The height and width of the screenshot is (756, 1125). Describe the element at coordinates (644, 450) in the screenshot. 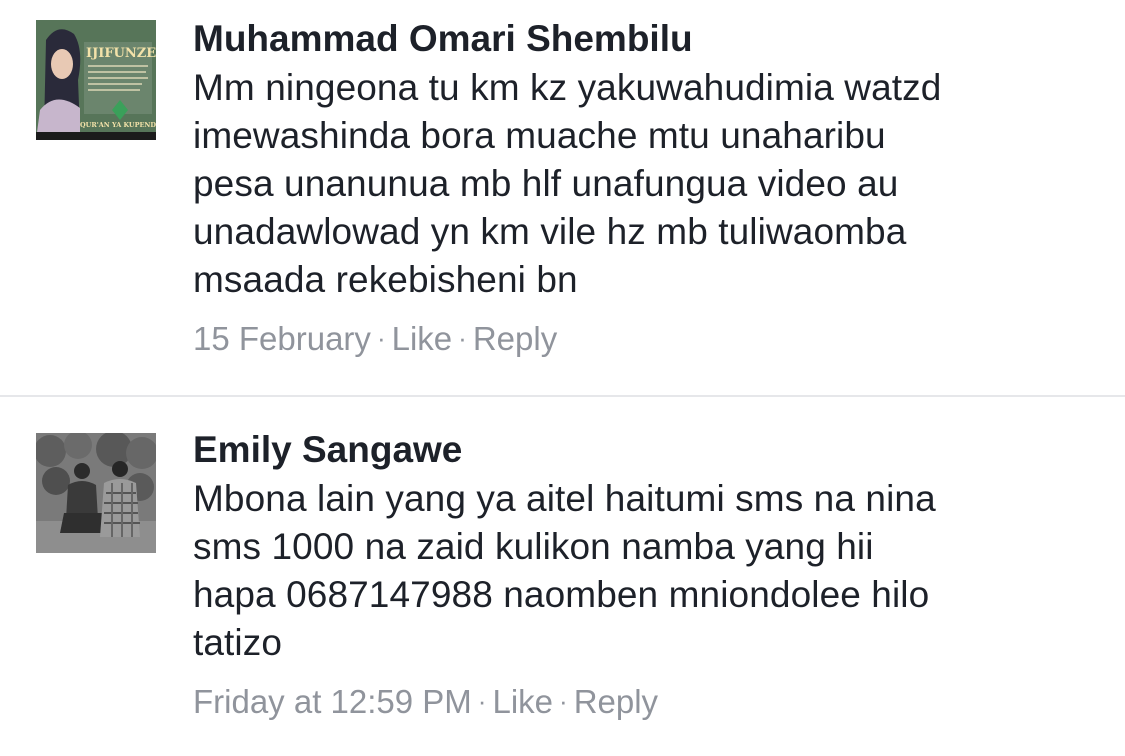

I see `comment-author: Emily Sangawe` at that location.